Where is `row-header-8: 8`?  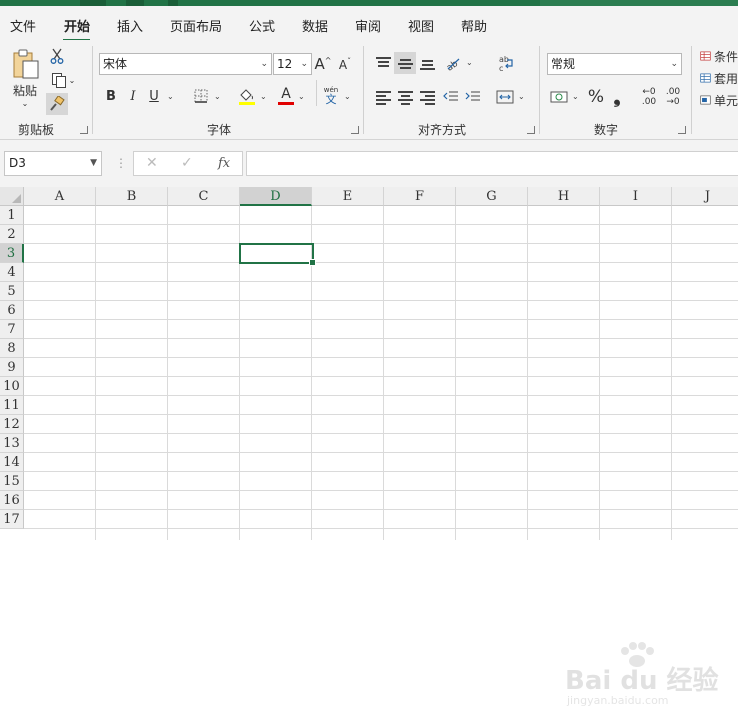
row-header-8: 8 is located at coordinates (12, 348).